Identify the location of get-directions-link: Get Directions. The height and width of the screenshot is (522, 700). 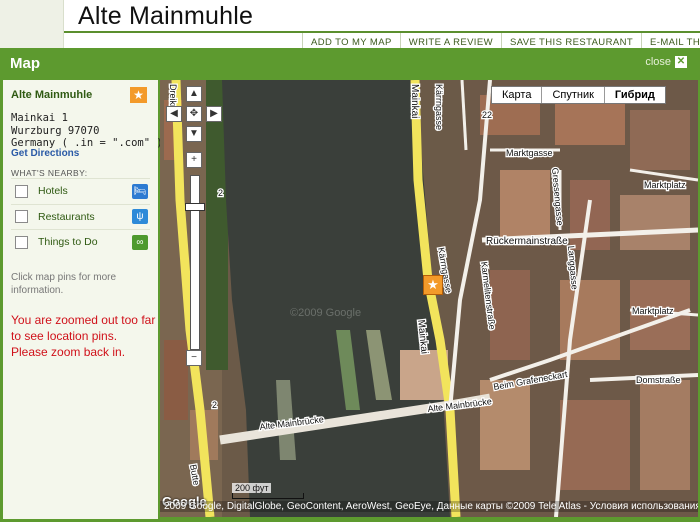
(45, 153).